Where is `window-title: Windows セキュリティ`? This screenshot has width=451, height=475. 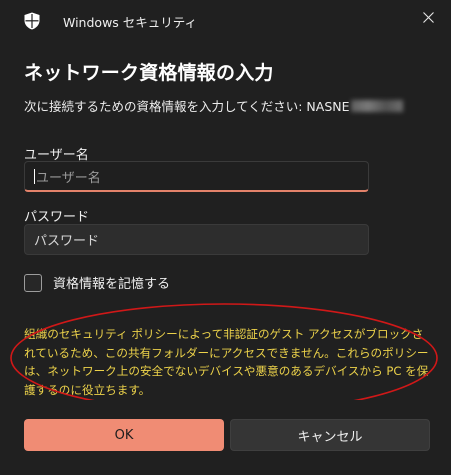
window-title: Windows セキュリティ is located at coordinates (130, 22).